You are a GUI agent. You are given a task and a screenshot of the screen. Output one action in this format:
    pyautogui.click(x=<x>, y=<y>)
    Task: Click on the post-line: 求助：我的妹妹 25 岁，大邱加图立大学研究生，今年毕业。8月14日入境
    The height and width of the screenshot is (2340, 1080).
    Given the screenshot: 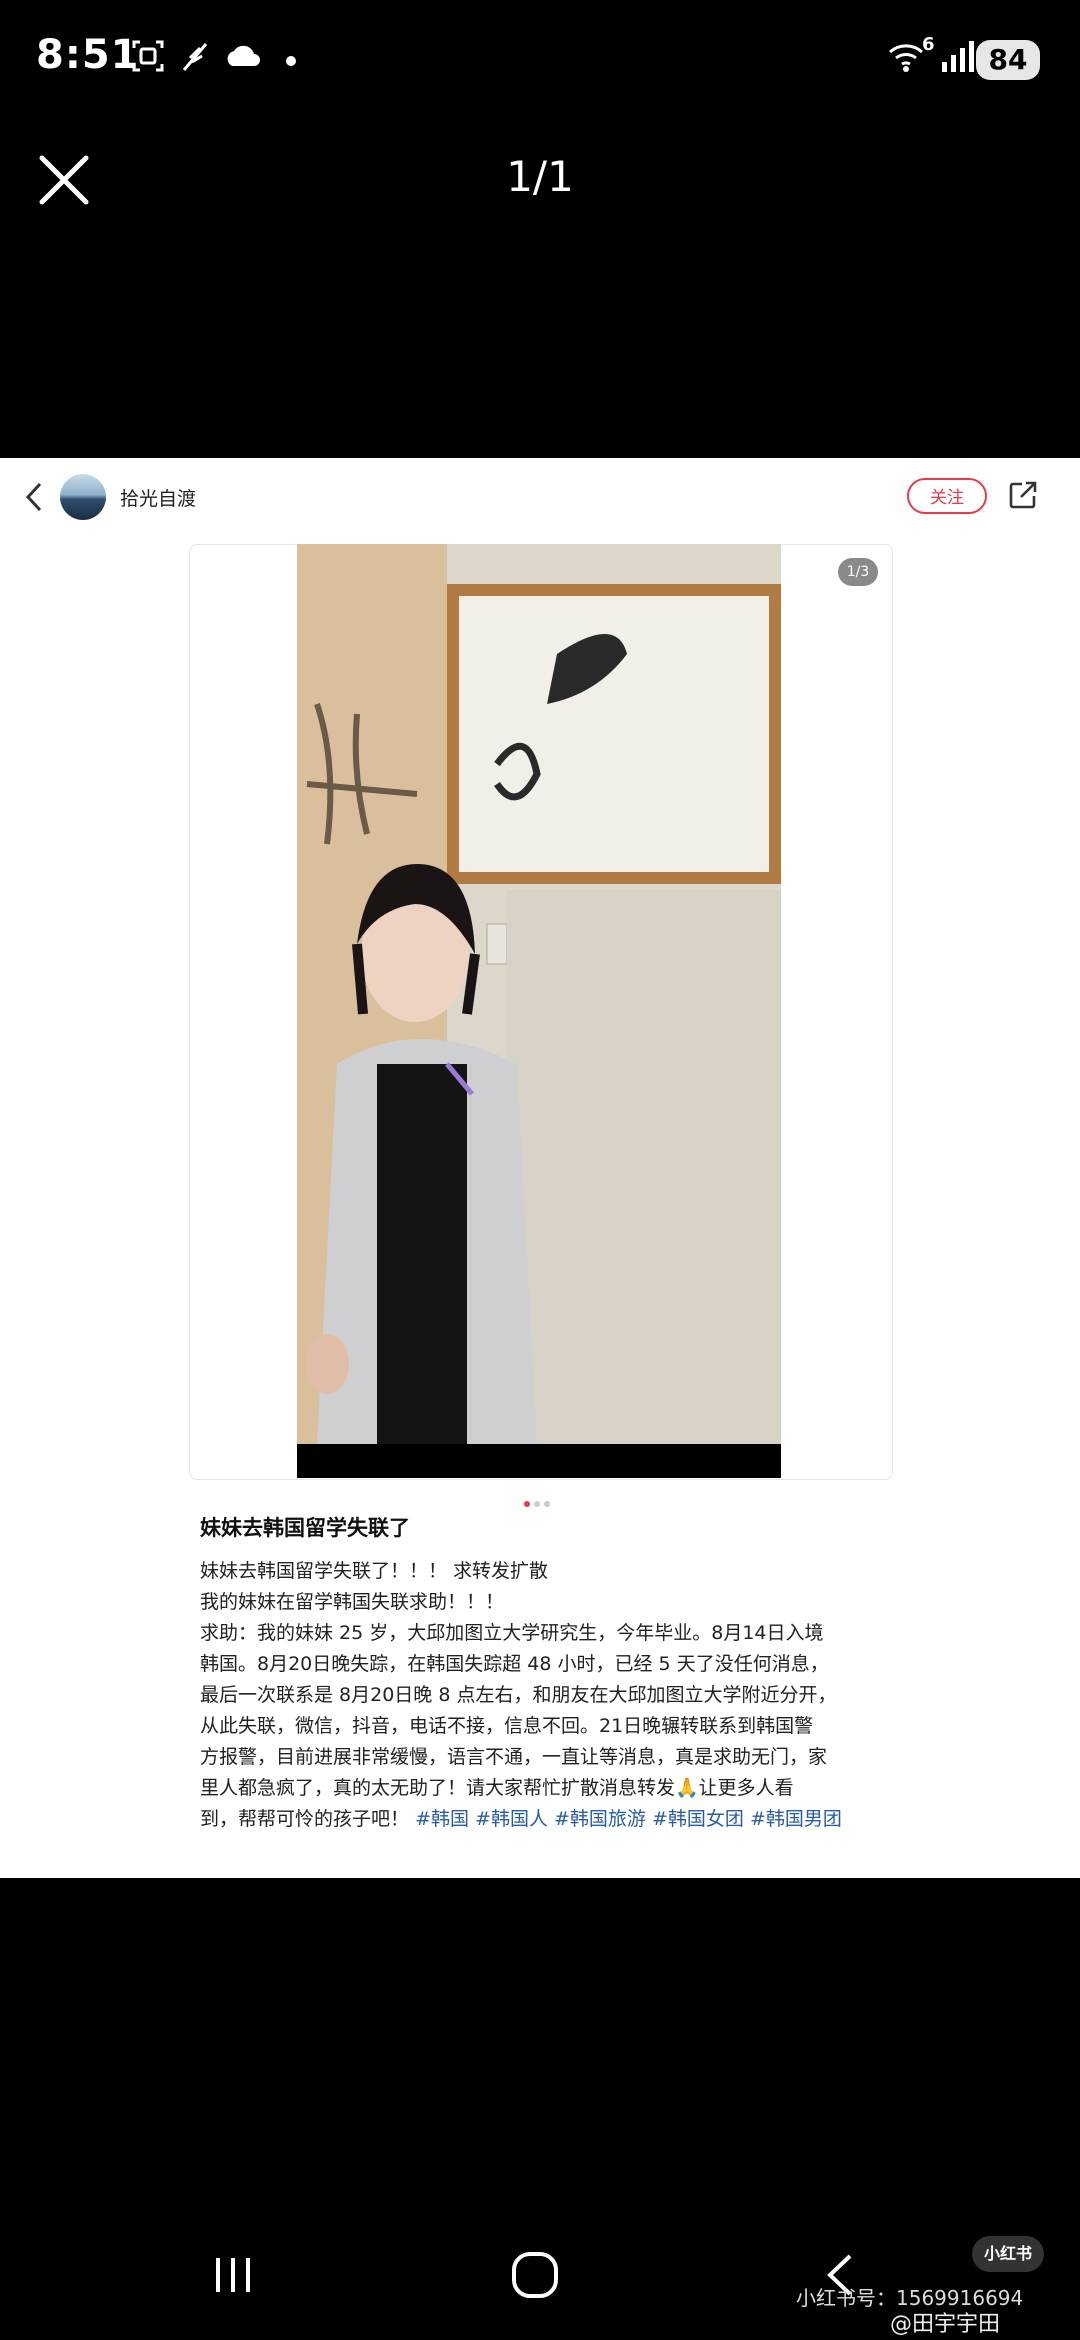 What is the action you would take?
    pyautogui.click(x=512, y=1633)
    